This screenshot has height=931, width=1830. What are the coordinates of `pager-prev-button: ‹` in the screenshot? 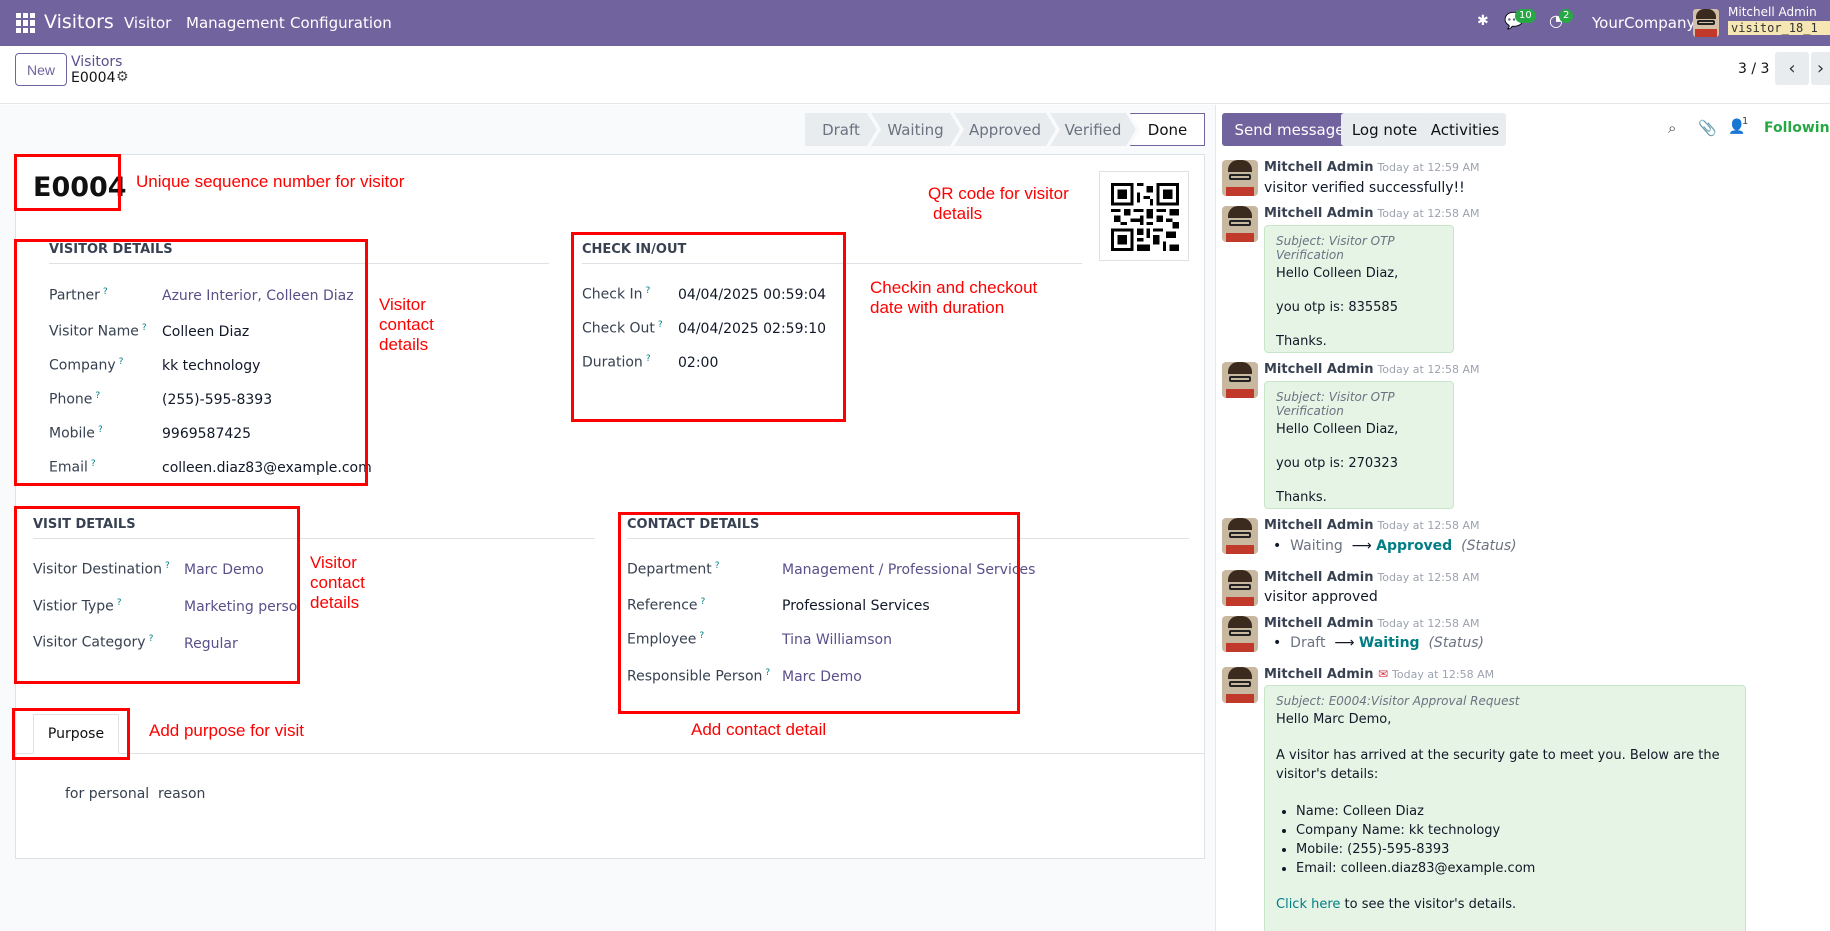 It's located at (1792, 68).